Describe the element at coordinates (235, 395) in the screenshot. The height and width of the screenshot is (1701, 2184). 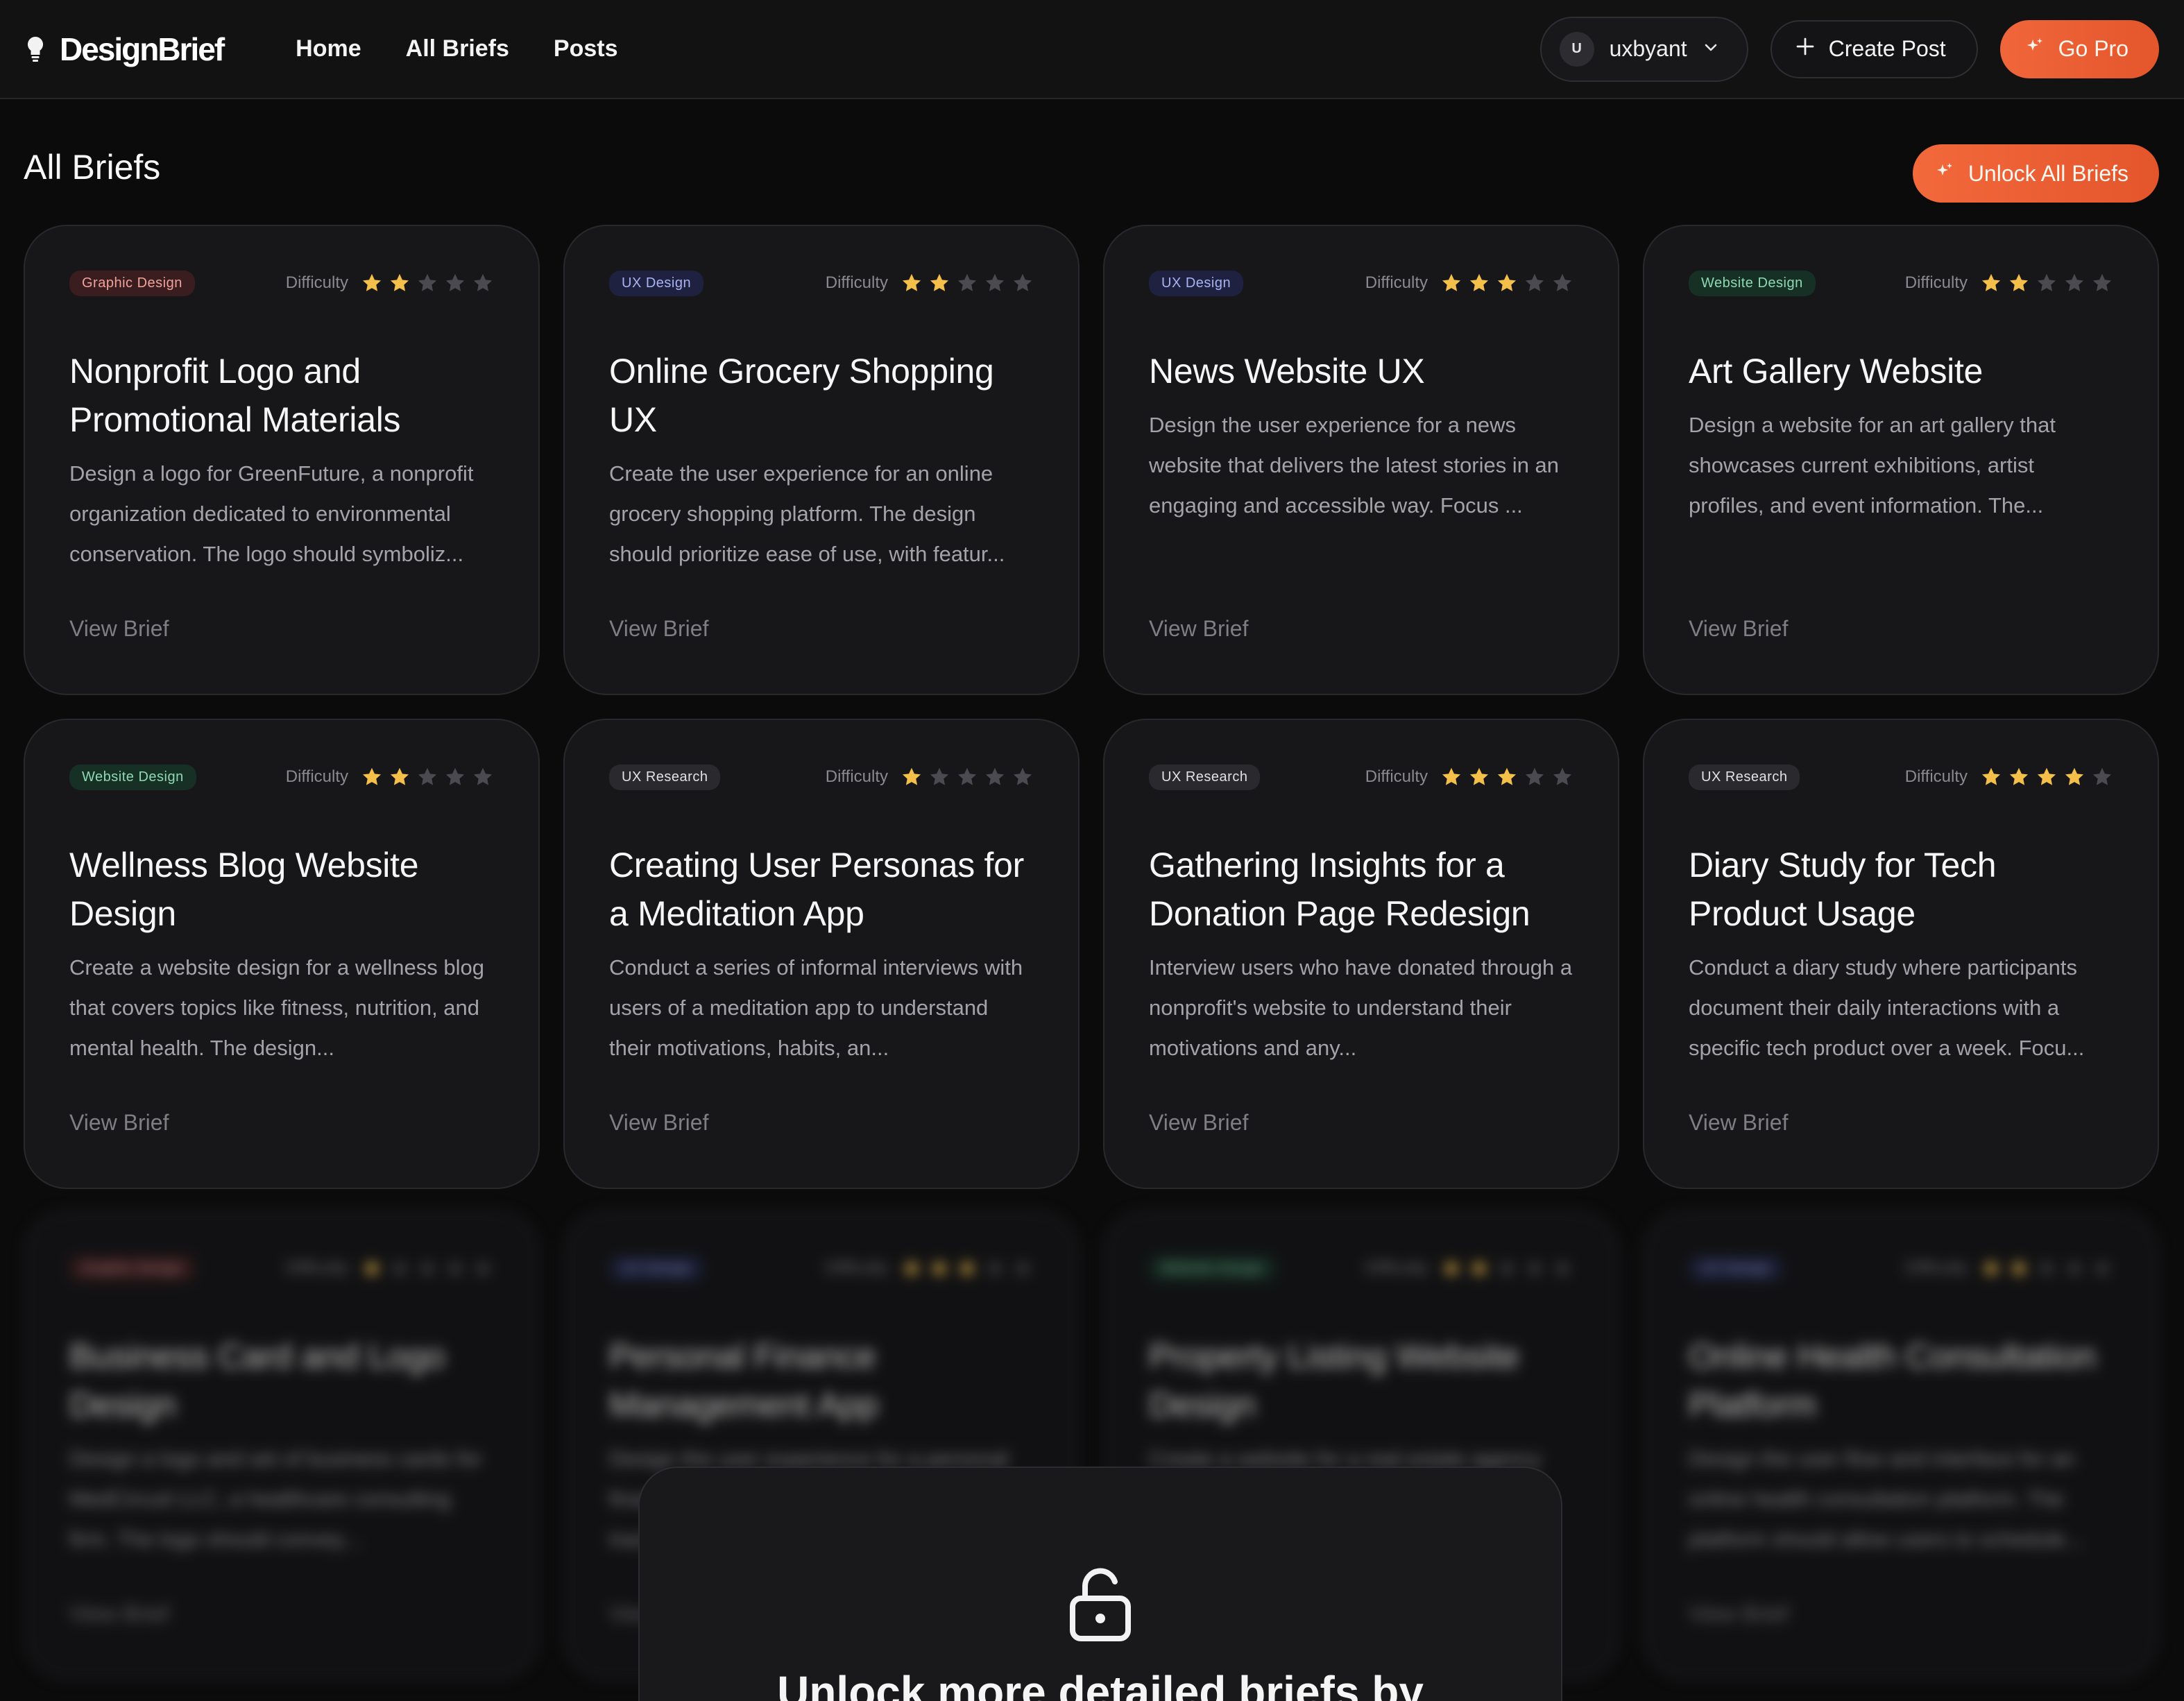
I see `brief-title: Nonprofit Logo and Promotional Materials` at that location.